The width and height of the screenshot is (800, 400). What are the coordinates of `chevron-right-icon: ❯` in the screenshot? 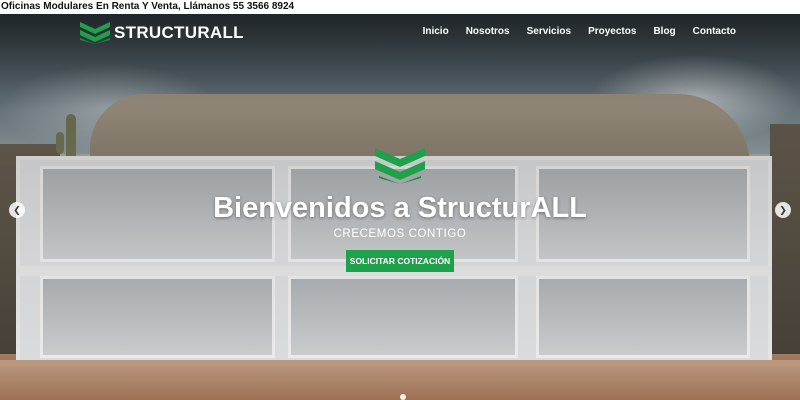 It's located at (783, 210).